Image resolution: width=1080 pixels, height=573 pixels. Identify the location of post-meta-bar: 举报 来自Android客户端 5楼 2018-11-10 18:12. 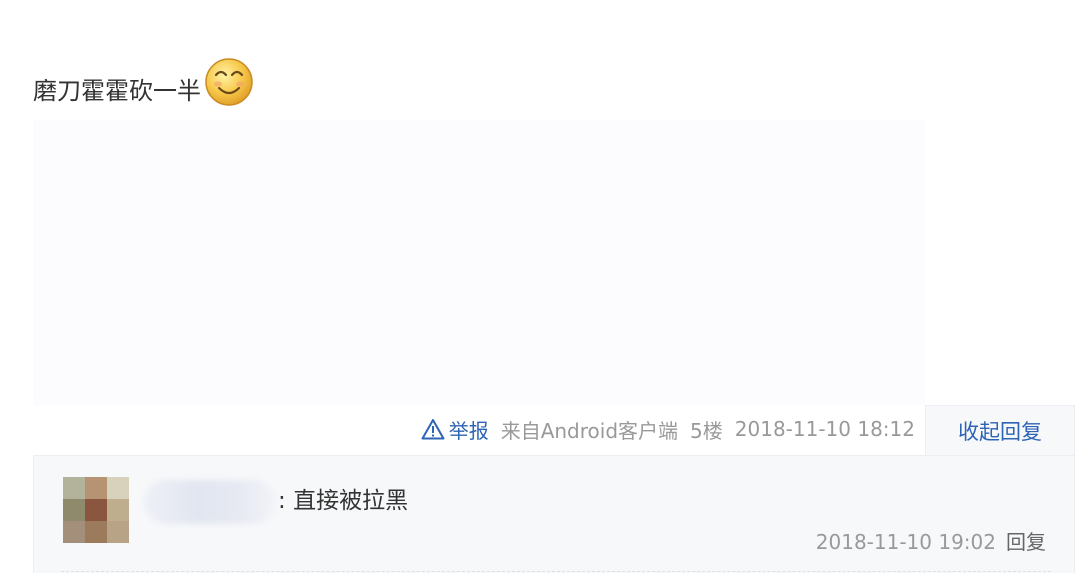
(479, 429).